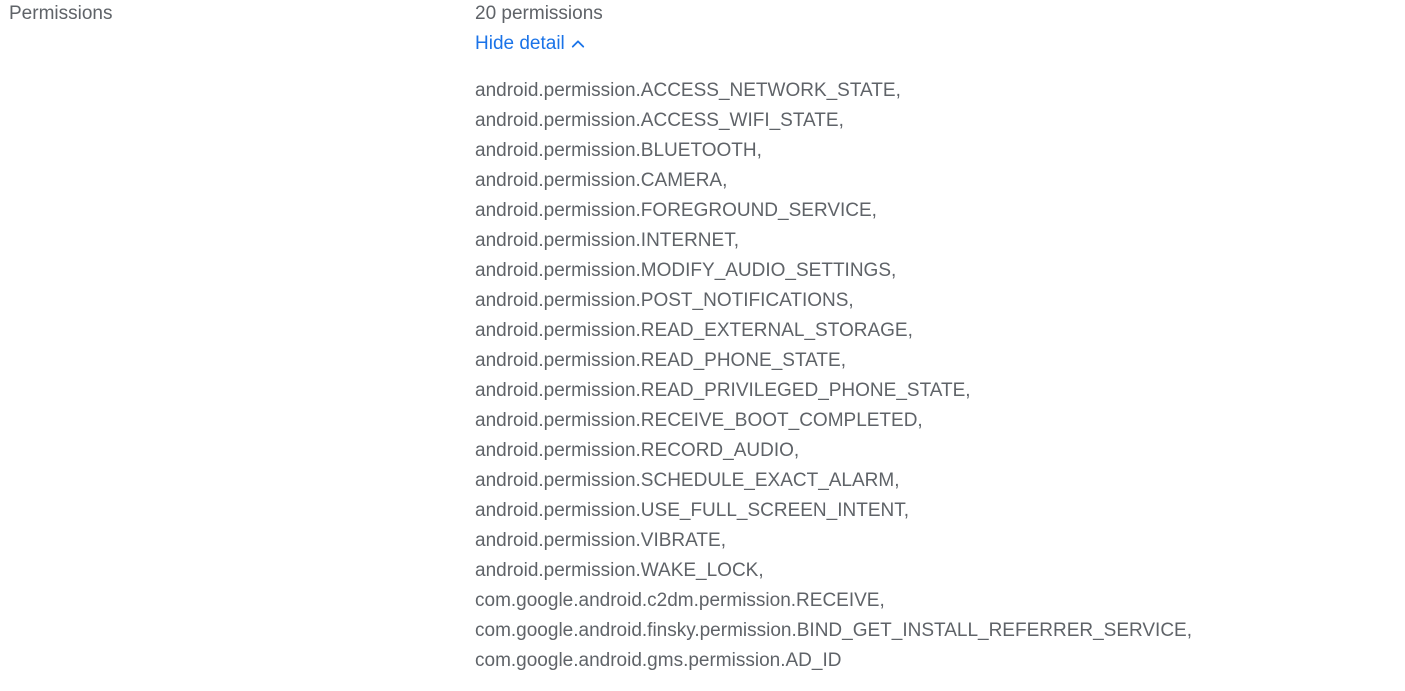 This screenshot has height=691, width=1405. What do you see at coordinates (618, 150) in the screenshot?
I see `permission-item: android.permission.BLUETOOTH,` at bounding box center [618, 150].